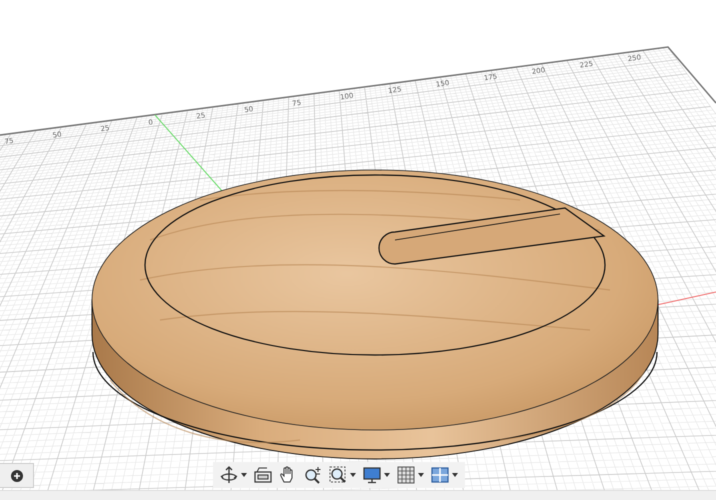  What do you see at coordinates (229, 475) in the screenshot?
I see `orbit-icon` at bounding box center [229, 475].